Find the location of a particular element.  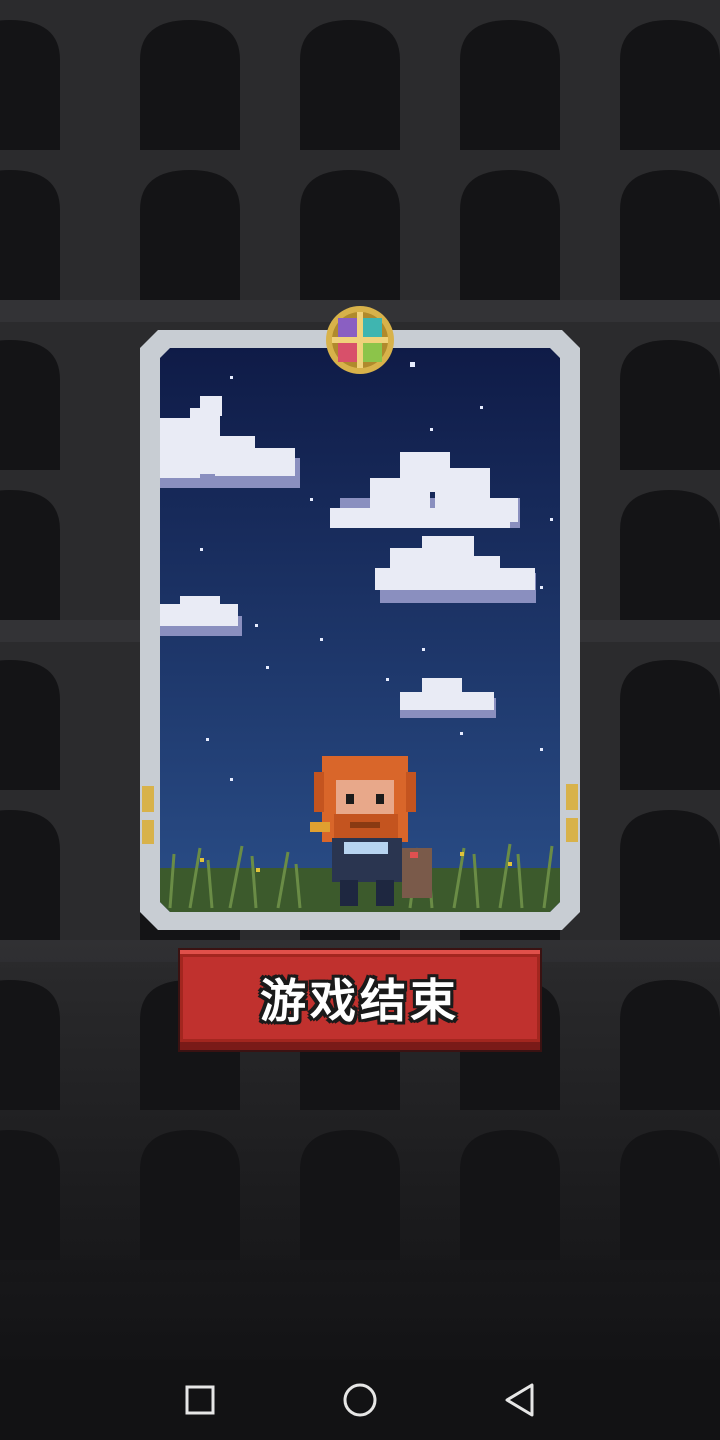

card-left-ornament is located at coordinates (148, 815).